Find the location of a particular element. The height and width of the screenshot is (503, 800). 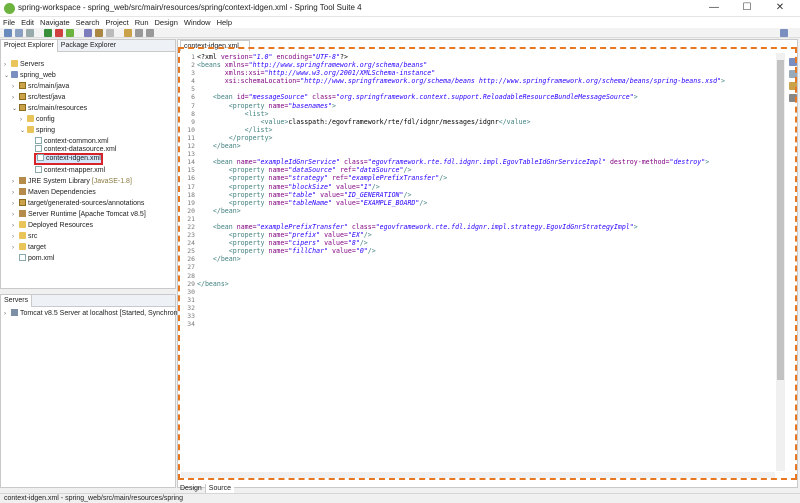

servers-tabstrip: Servers is located at coordinates (88, 301).